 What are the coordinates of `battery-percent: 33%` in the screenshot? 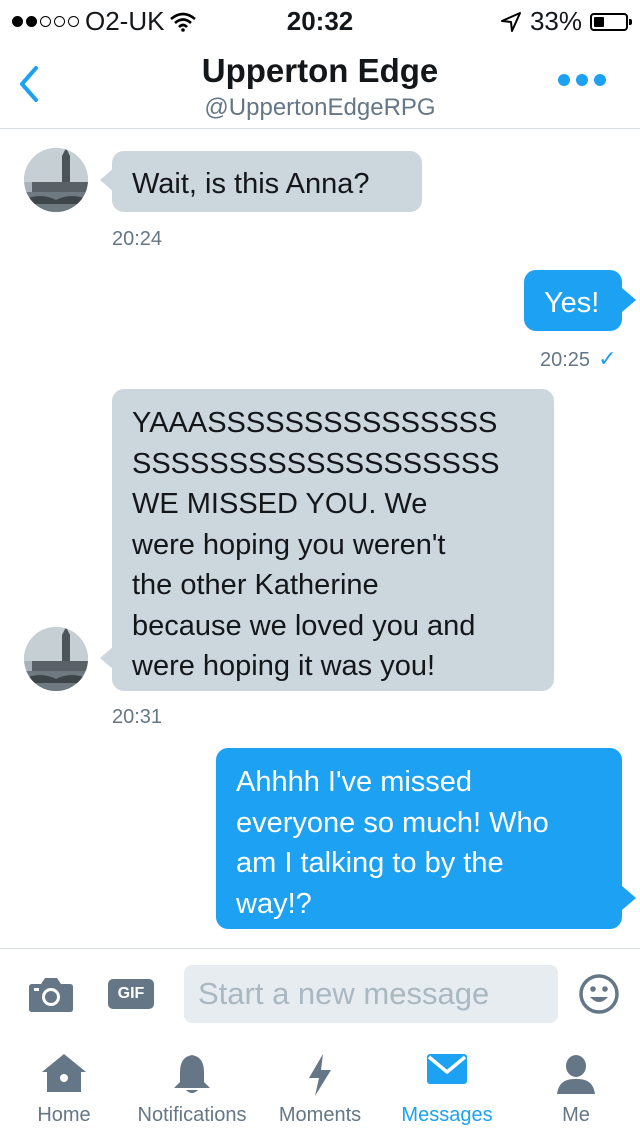 It's located at (555, 21).